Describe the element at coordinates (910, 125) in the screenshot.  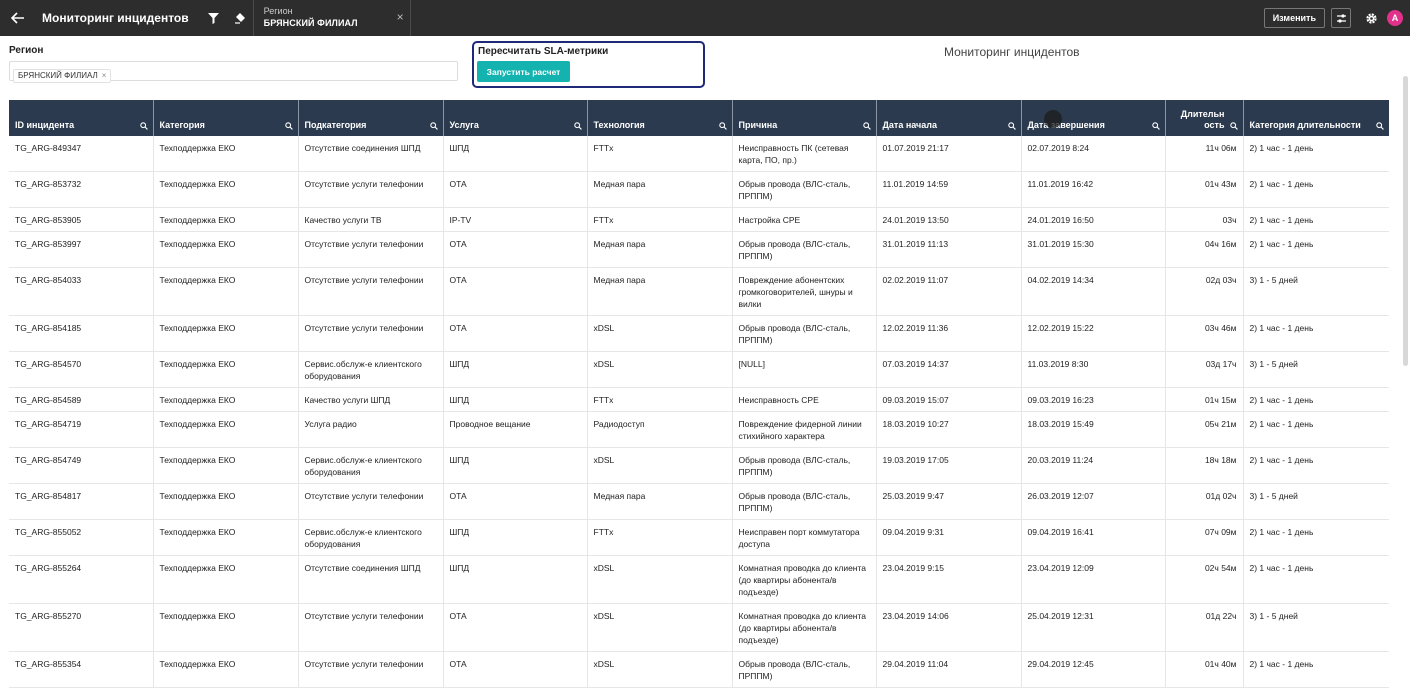
I see `column-header-label: Дата начала` at that location.